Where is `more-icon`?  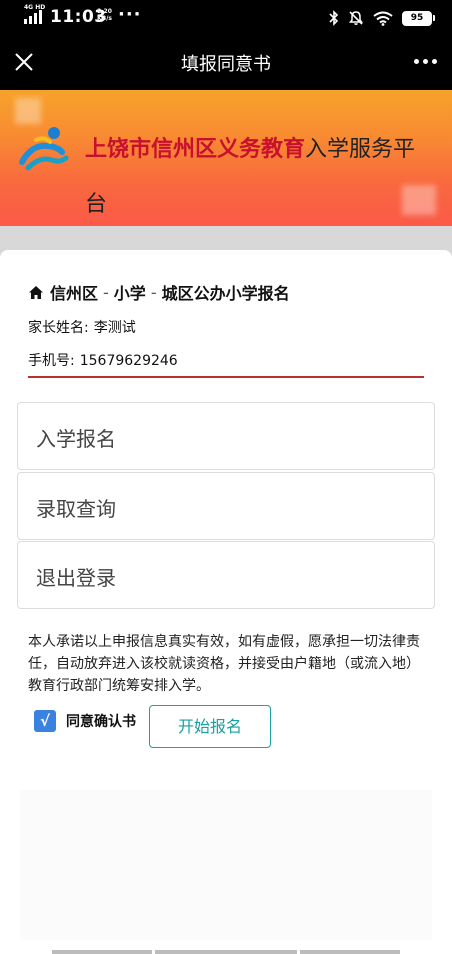 more-icon is located at coordinates (425, 61).